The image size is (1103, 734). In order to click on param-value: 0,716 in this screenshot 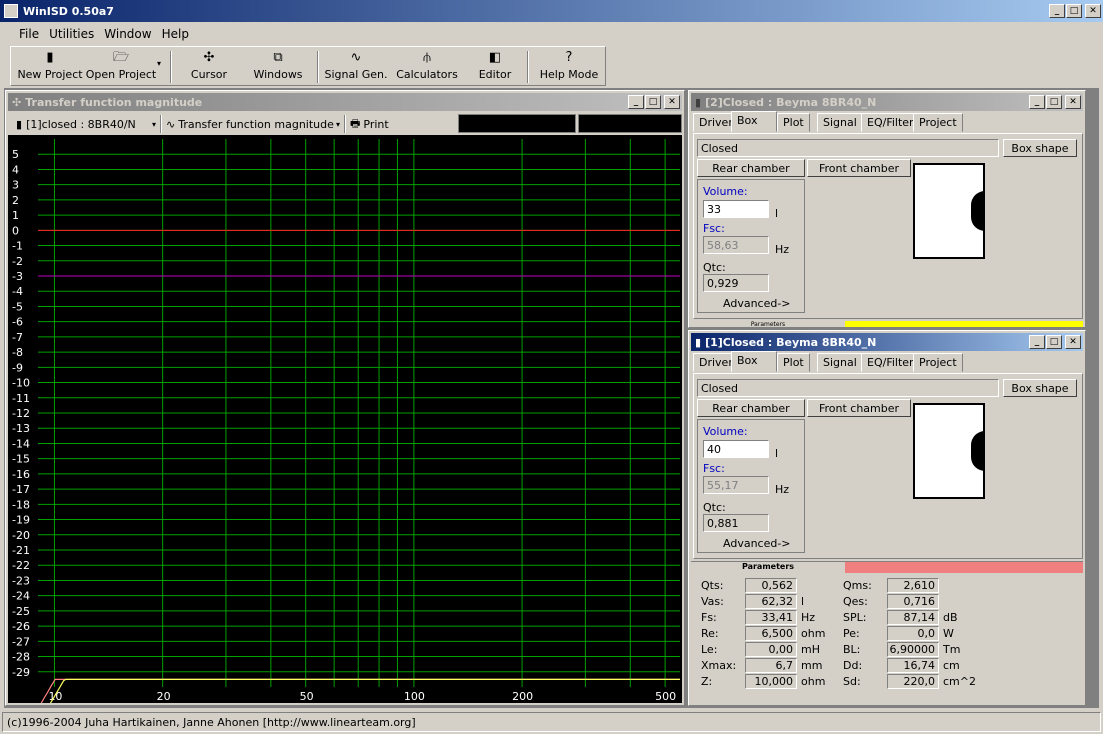, I will do `click(913, 601)`.